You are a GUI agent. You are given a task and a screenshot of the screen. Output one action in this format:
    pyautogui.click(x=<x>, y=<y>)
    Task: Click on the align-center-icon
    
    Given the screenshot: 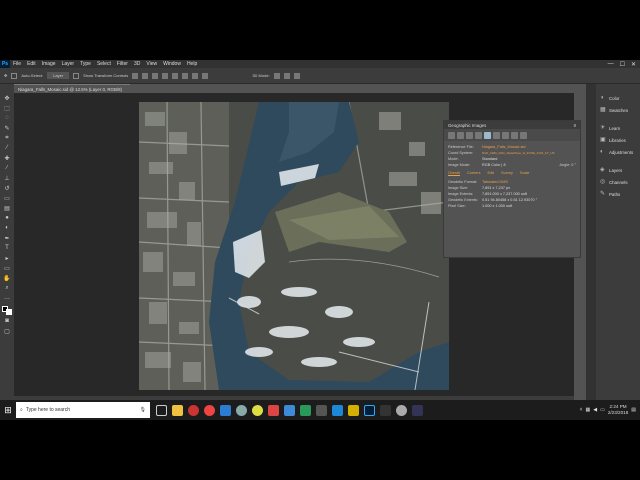 What is the action you would take?
    pyautogui.click(x=175, y=75)
    